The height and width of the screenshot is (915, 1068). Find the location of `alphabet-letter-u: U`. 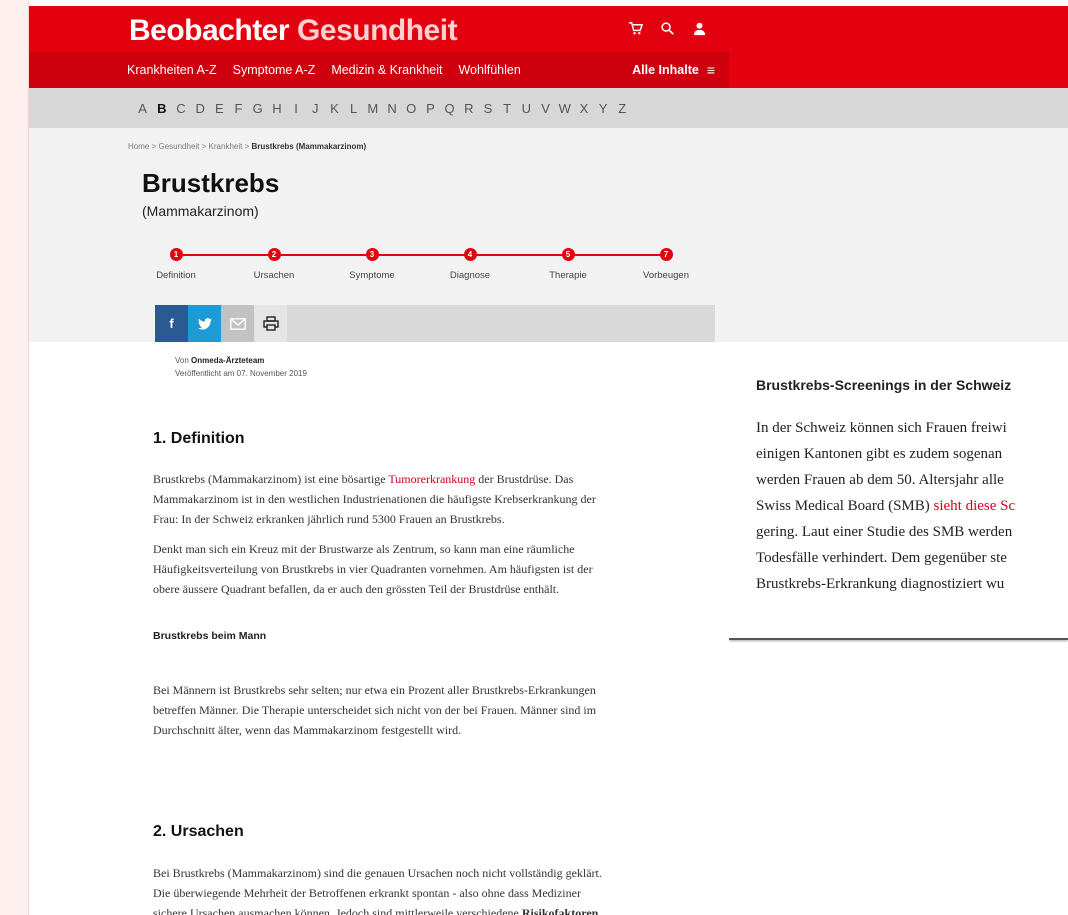

alphabet-letter-u: U is located at coordinates (526, 108).